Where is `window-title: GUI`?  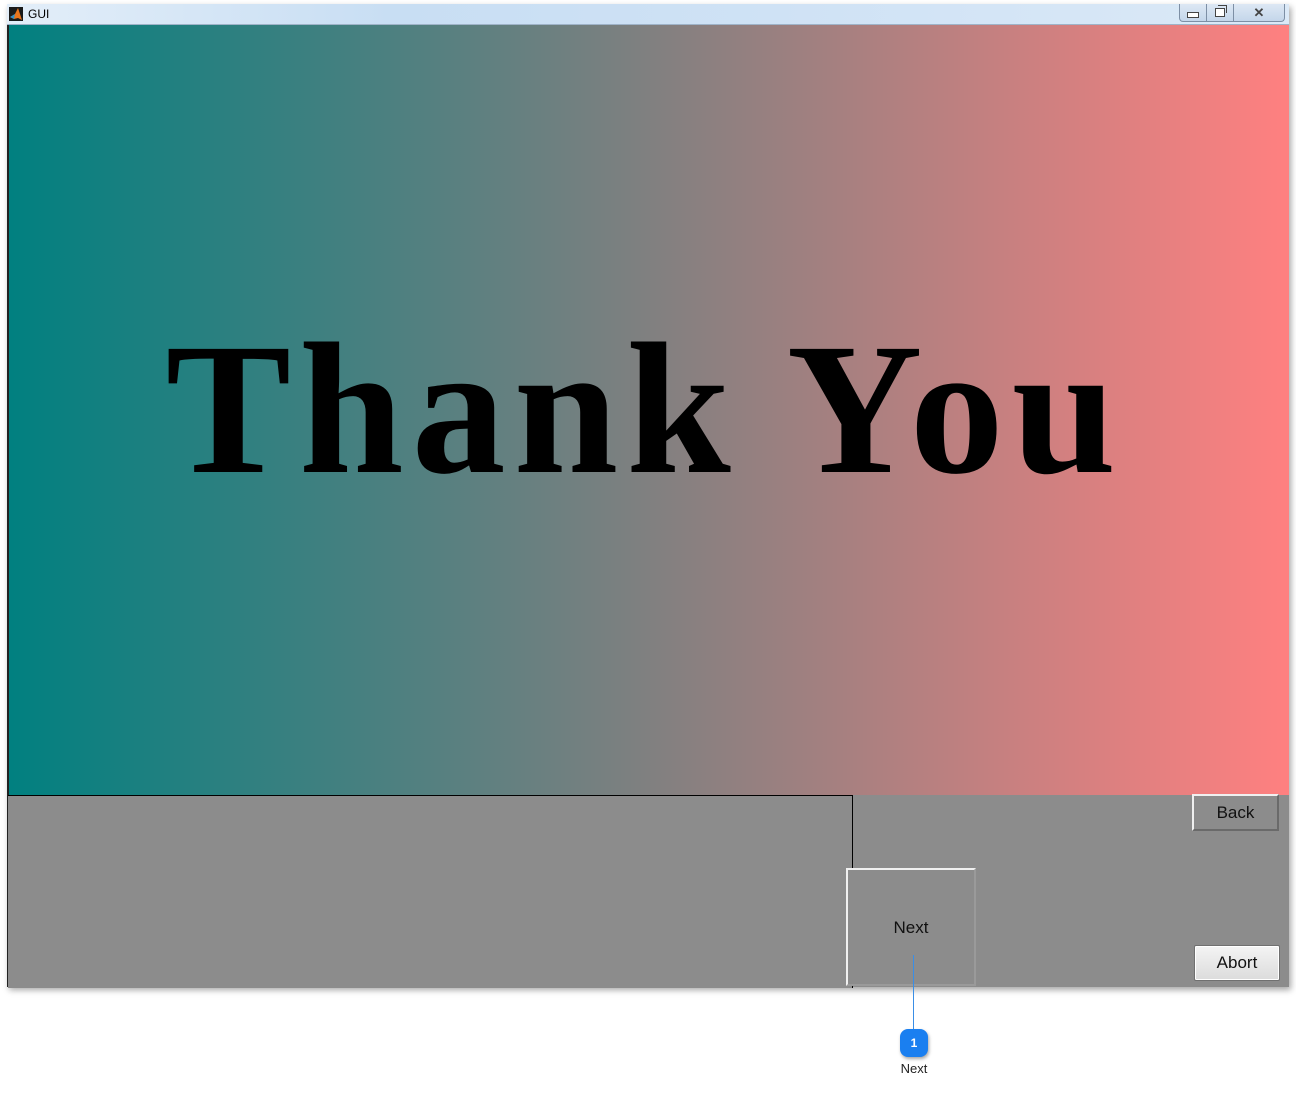
window-title: GUI is located at coordinates (39, 14).